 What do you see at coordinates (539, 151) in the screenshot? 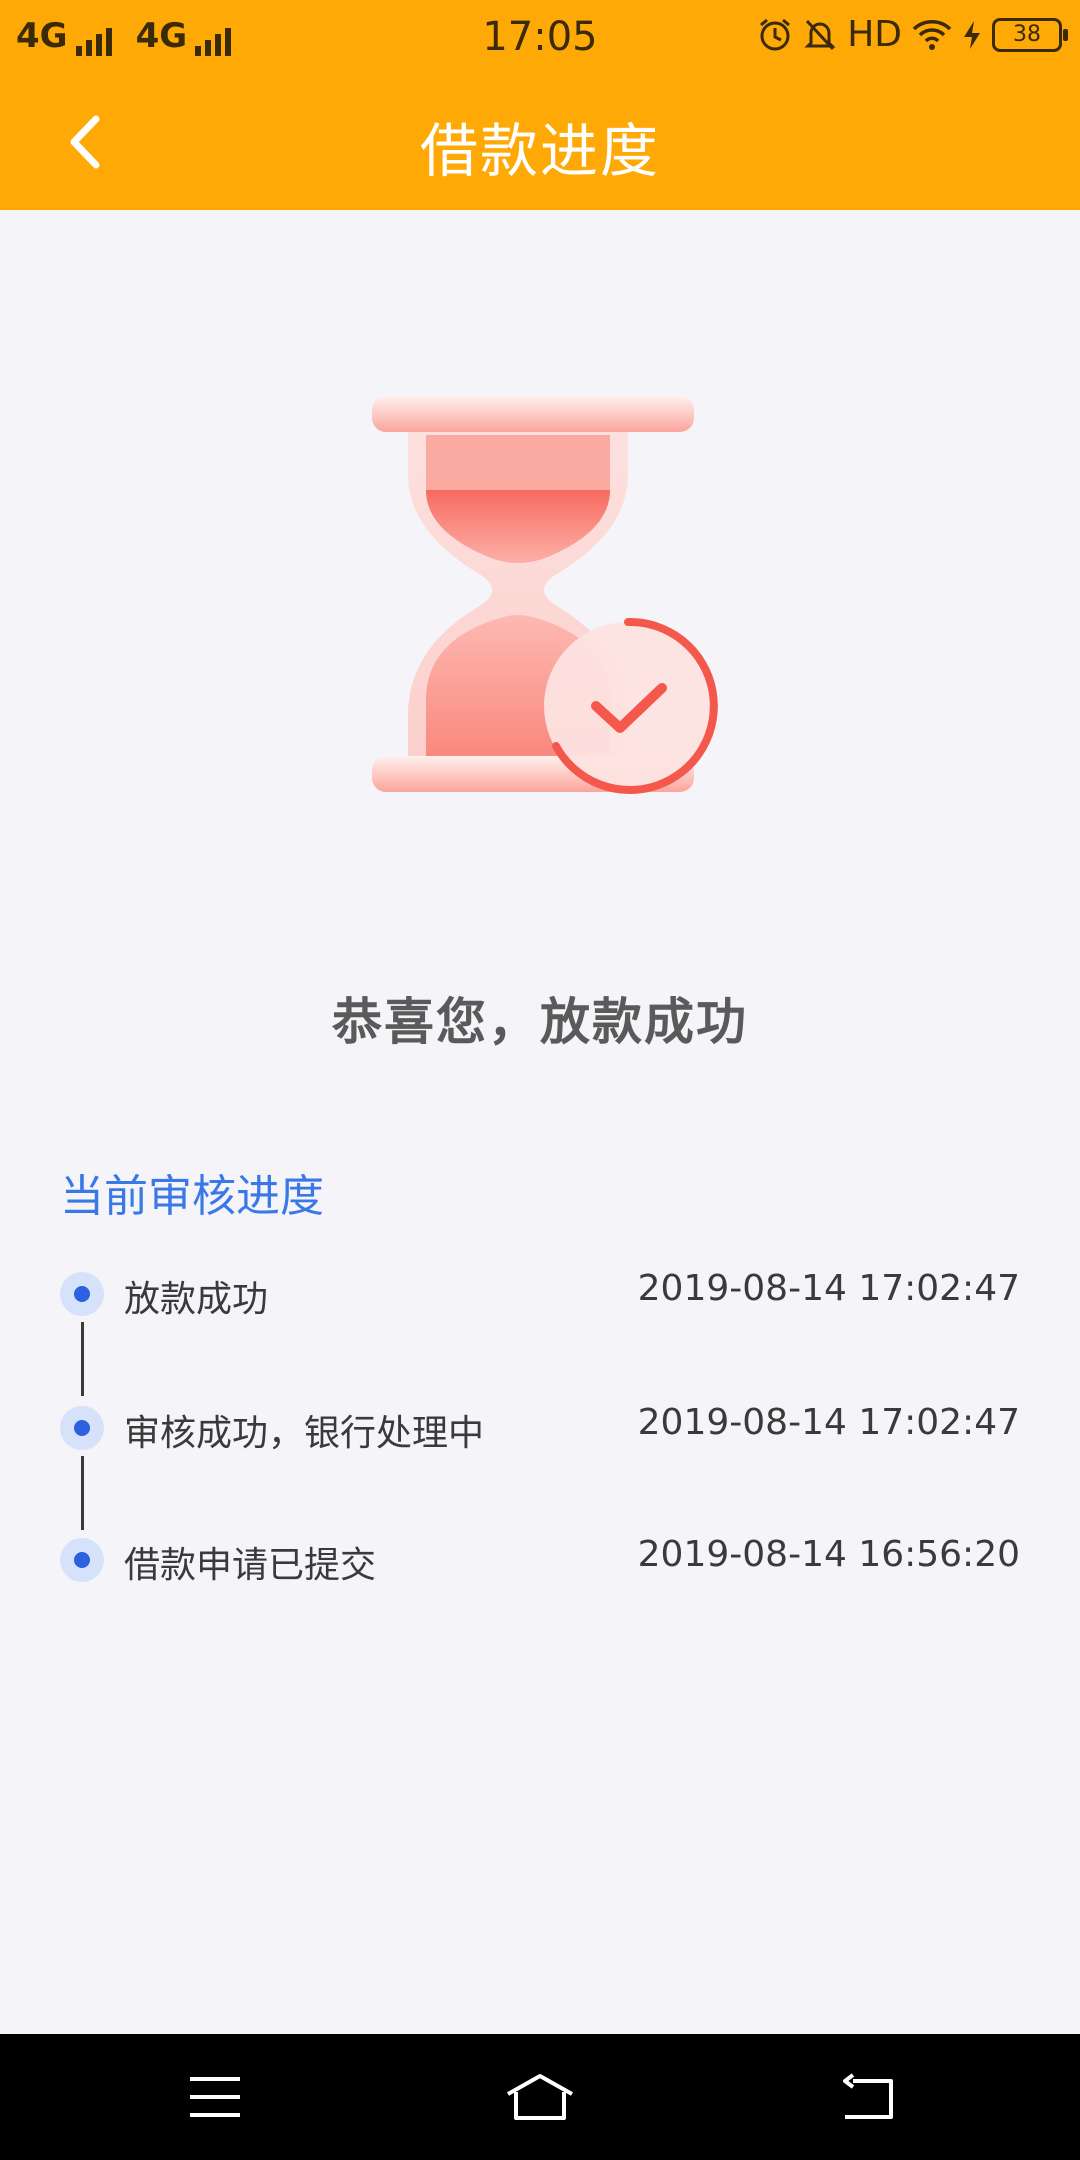
I see `page-title: 借款进度` at bounding box center [539, 151].